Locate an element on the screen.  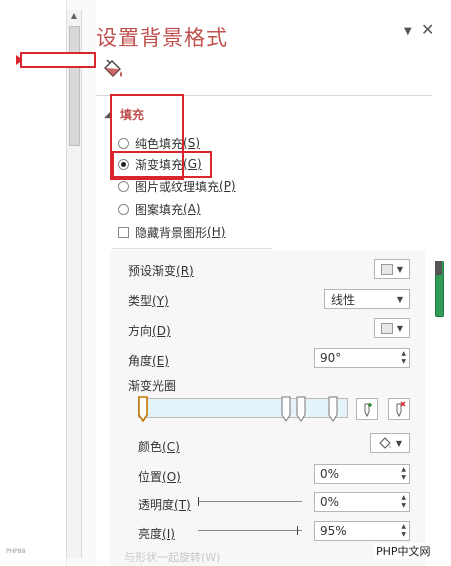
option-label: 图案填充 is located at coordinates (159, 209).